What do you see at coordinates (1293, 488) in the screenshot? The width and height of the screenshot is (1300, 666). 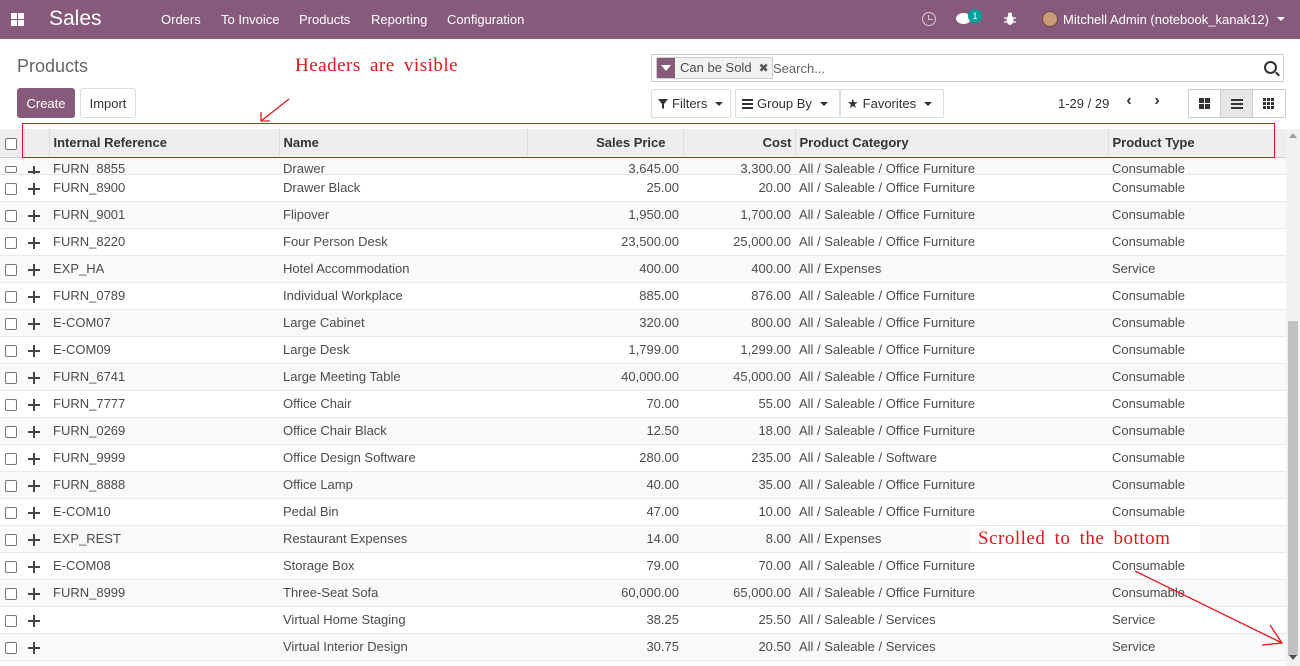 I see `scrollbar-thumb` at bounding box center [1293, 488].